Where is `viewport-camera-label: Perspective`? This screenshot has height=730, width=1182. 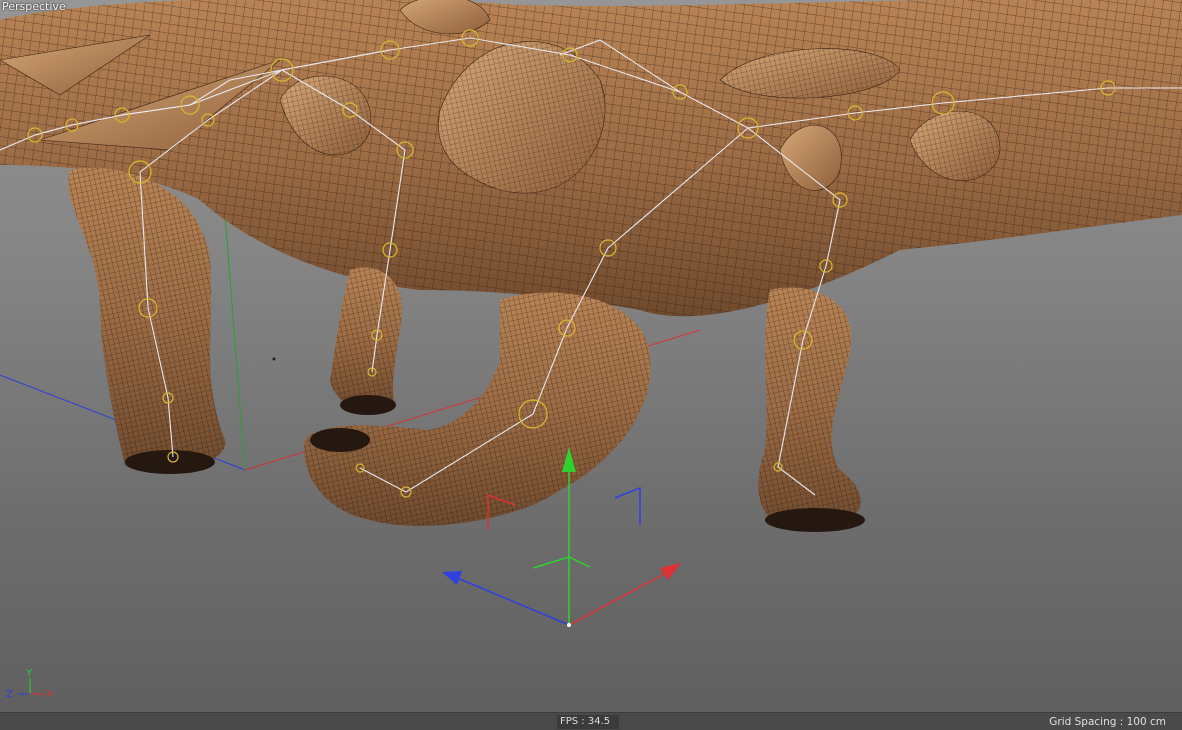
viewport-camera-label: Perspective is located at coordinates (34, 6).